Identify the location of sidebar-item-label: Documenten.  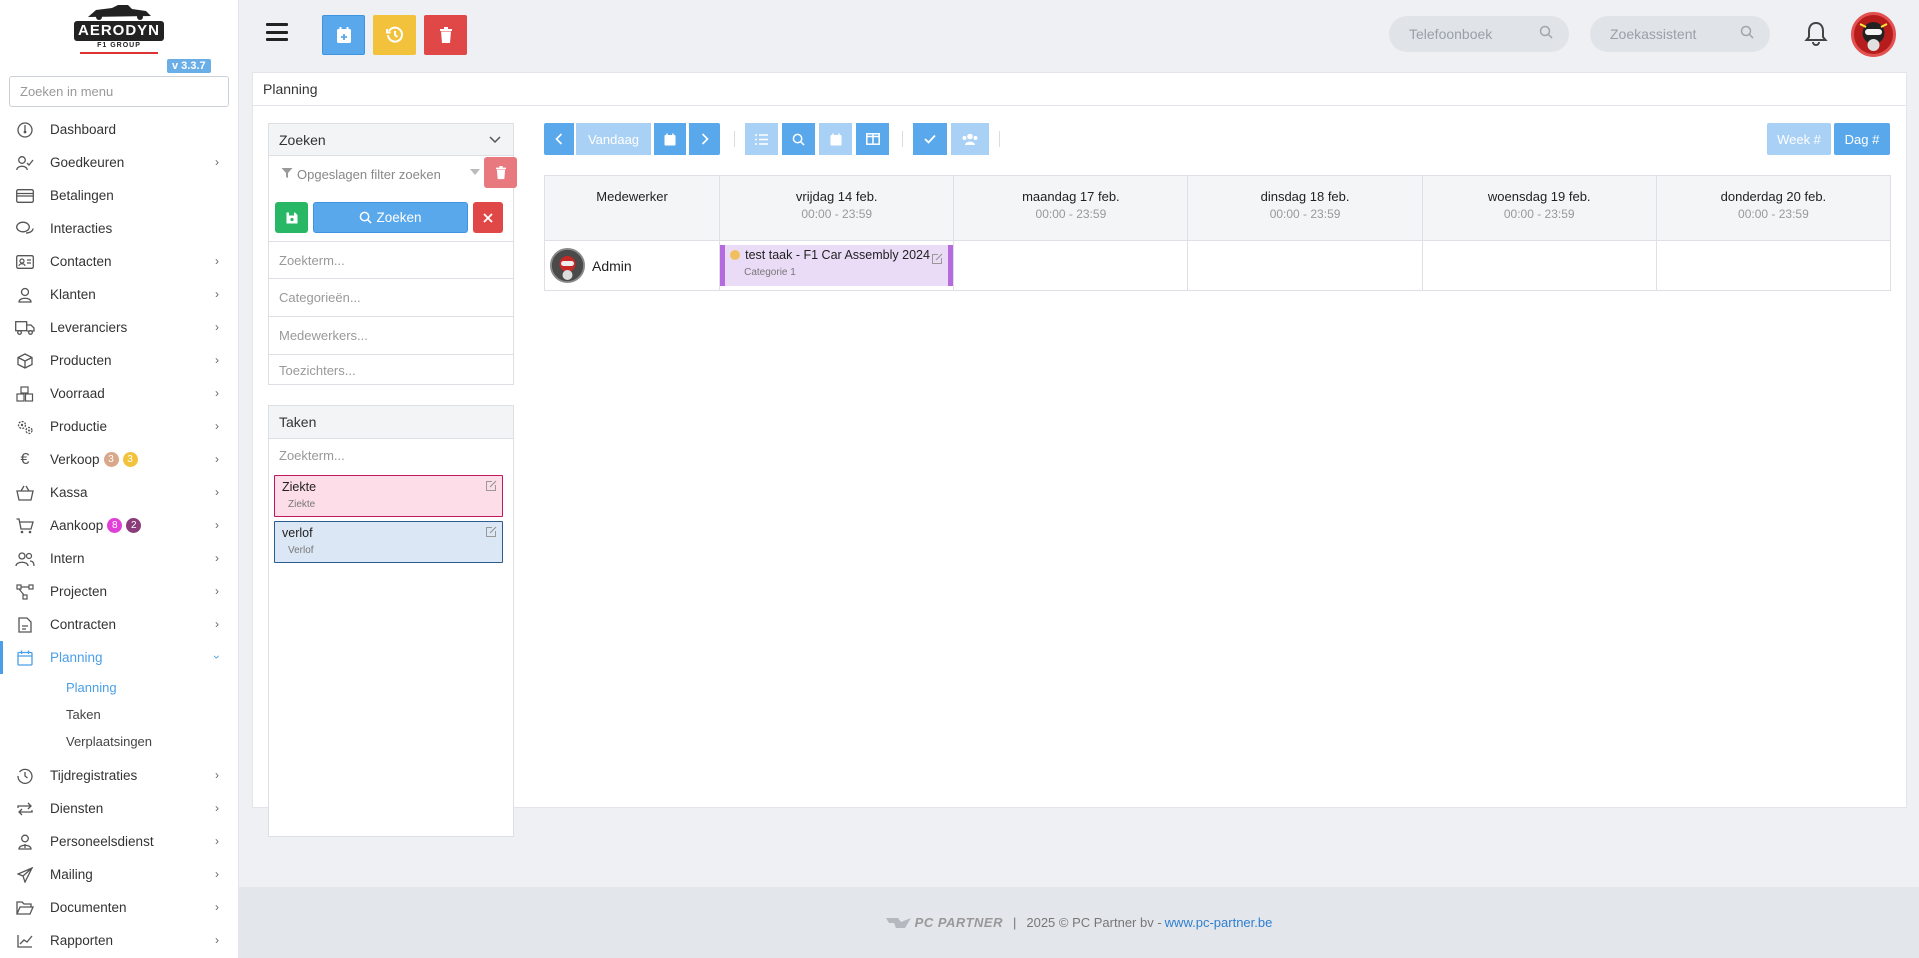
(88, 907).